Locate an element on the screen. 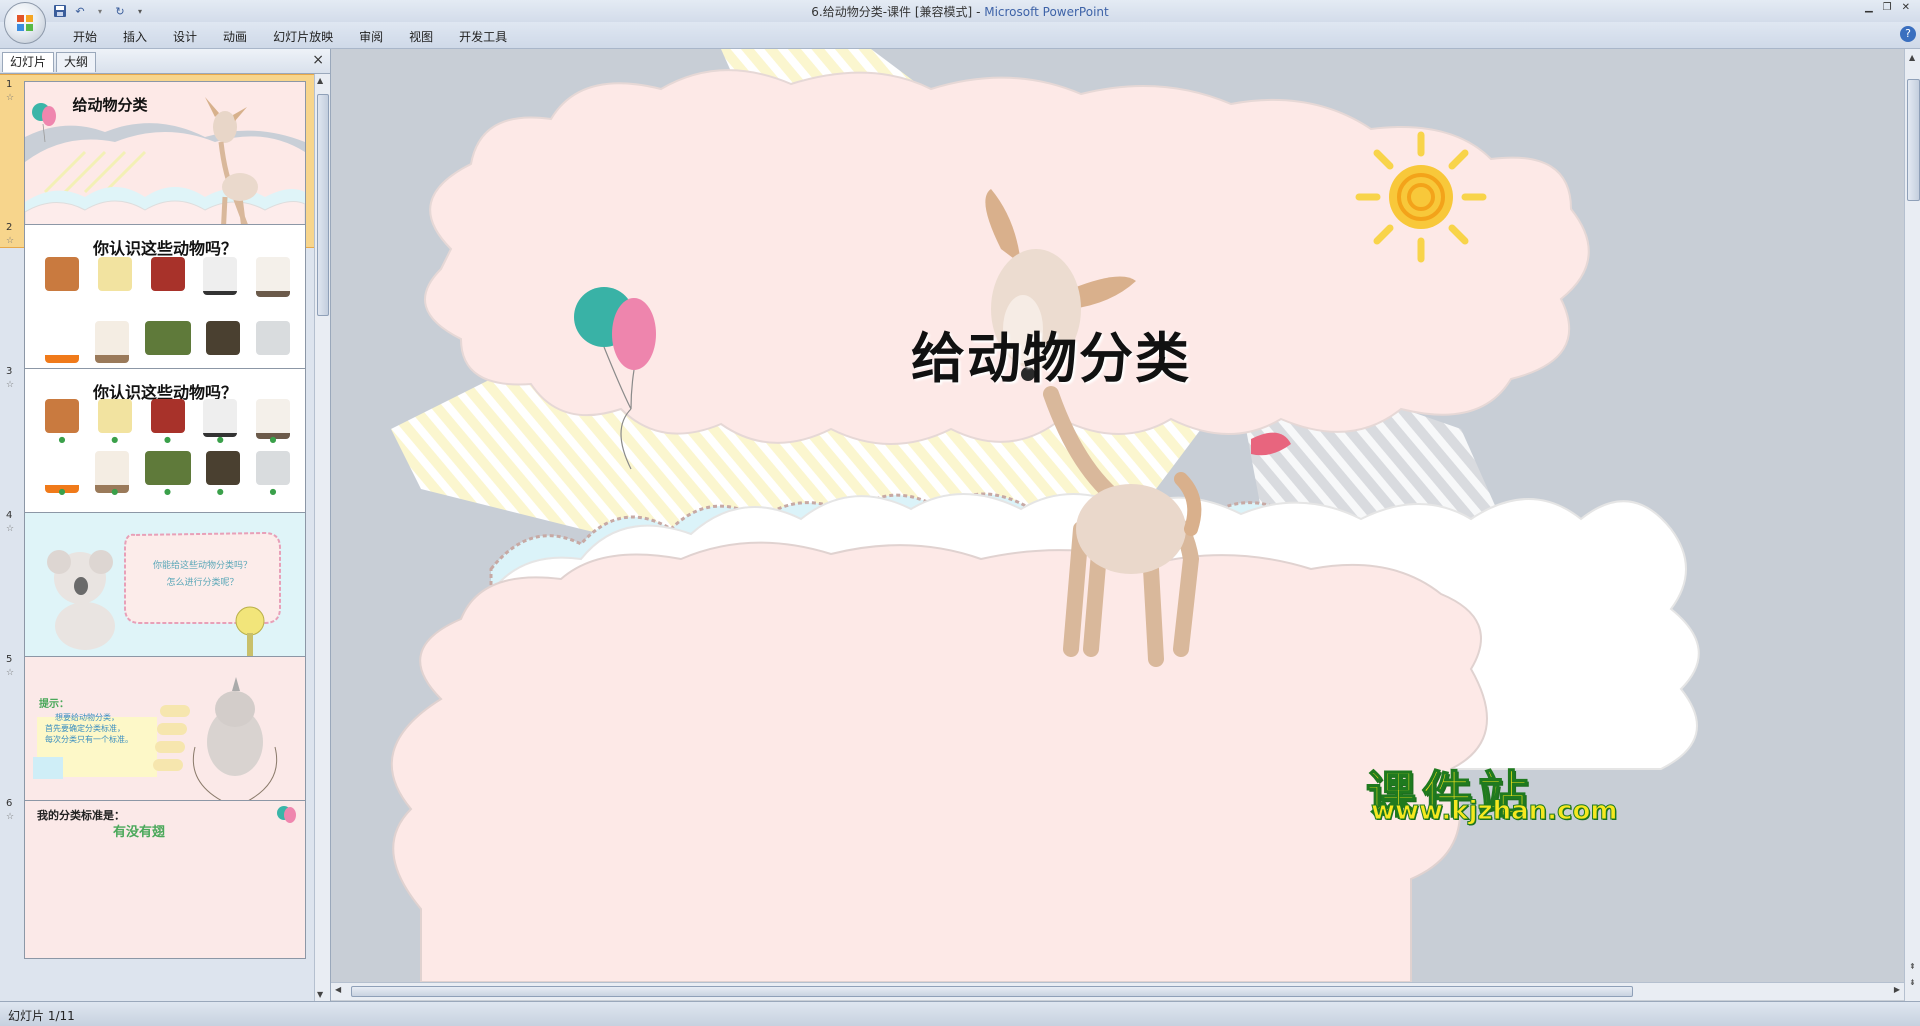  document-name: 6.给动物分类-课件 [兼容模式] is located at coordinates (892, 12).